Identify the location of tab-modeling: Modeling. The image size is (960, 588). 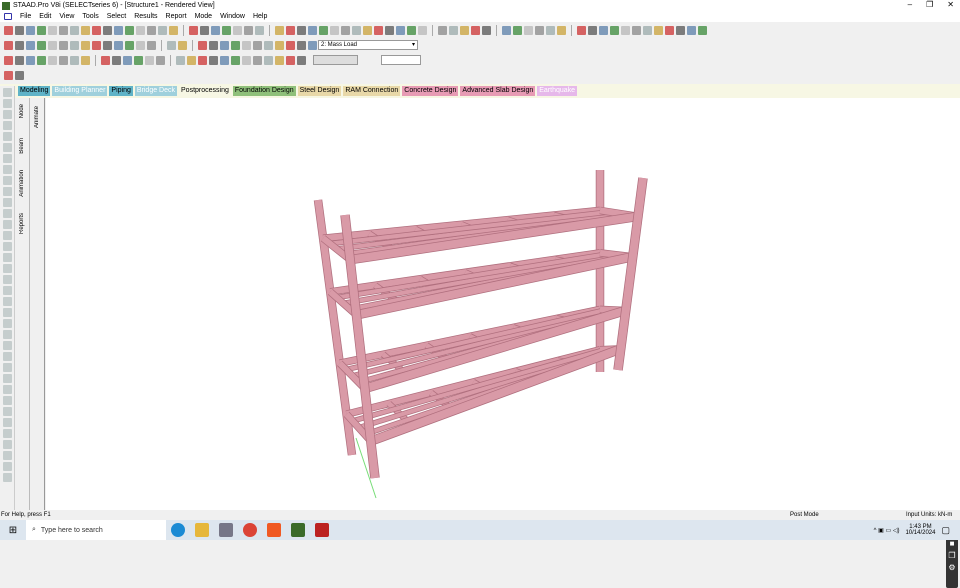
(34, 91).